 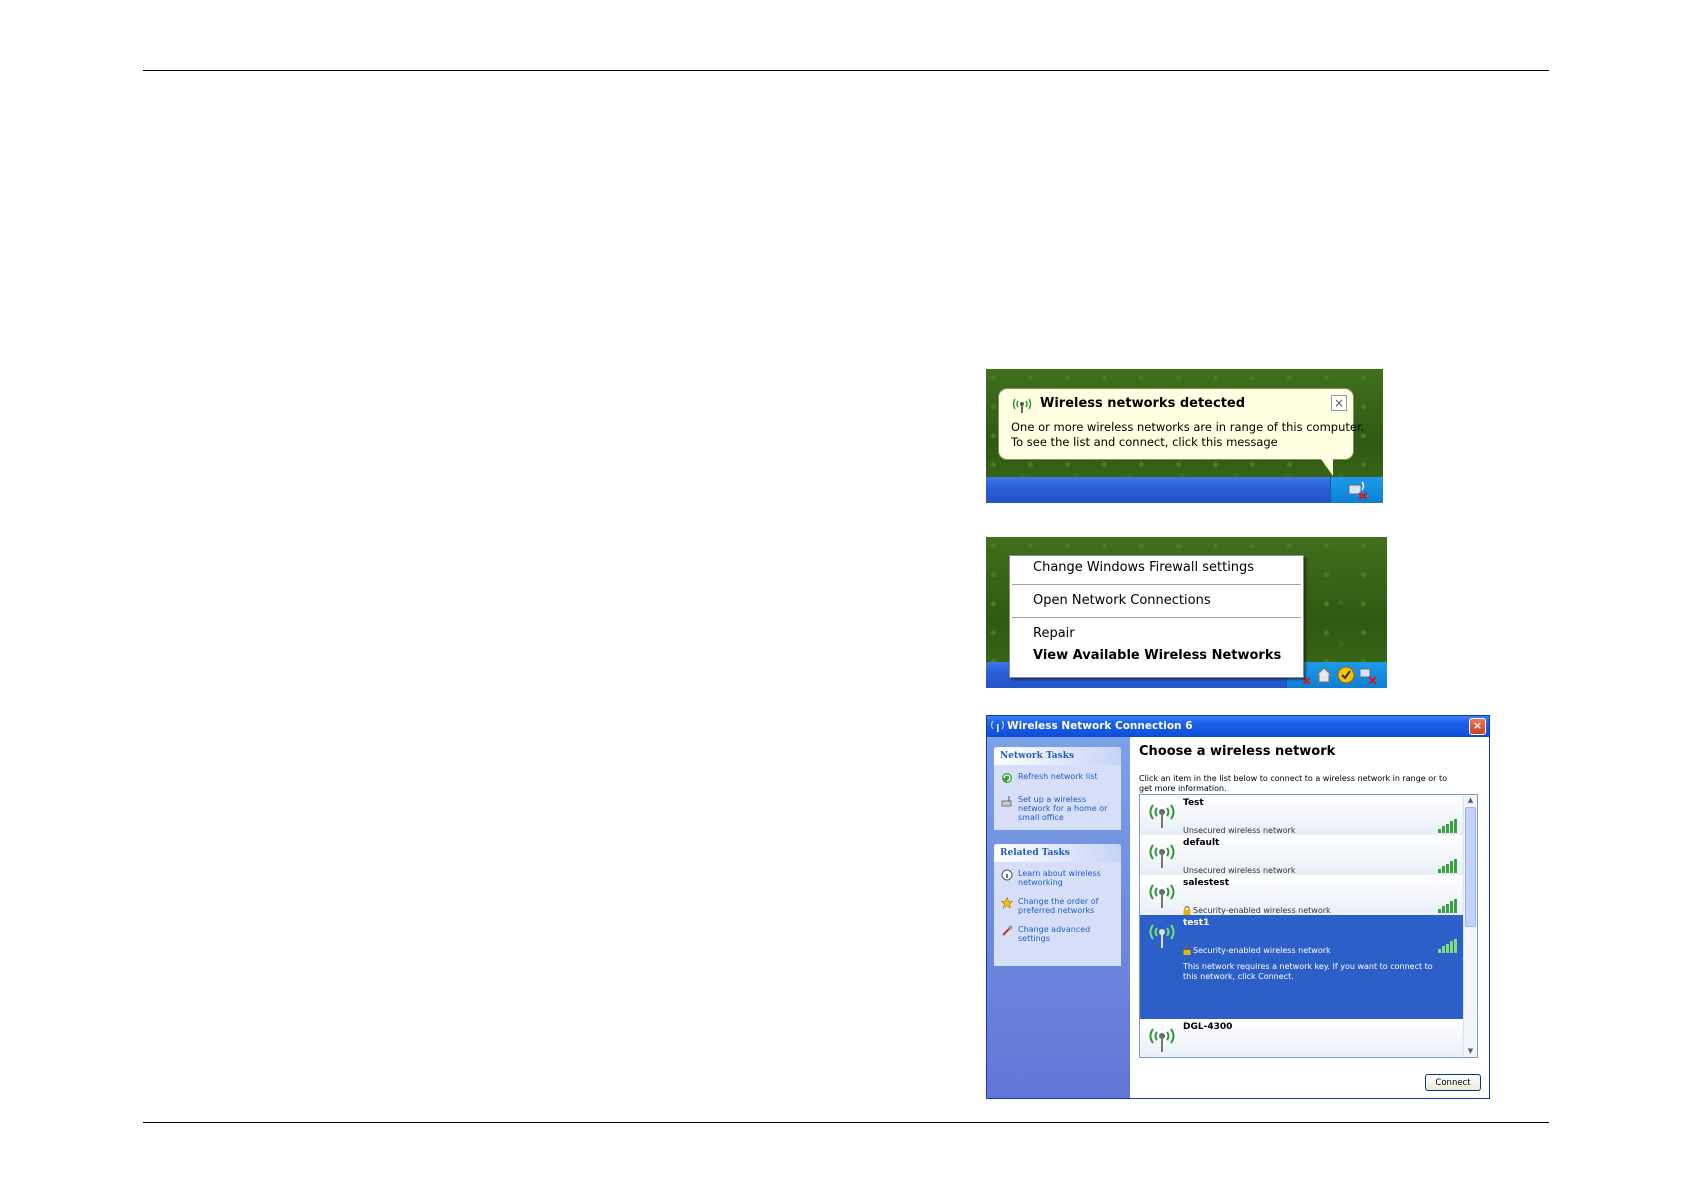 What do you see at coordinates (1054, 633) in the screenshot?
I see `menu-item-repair: Repair` at bounding box center [1054, 633].